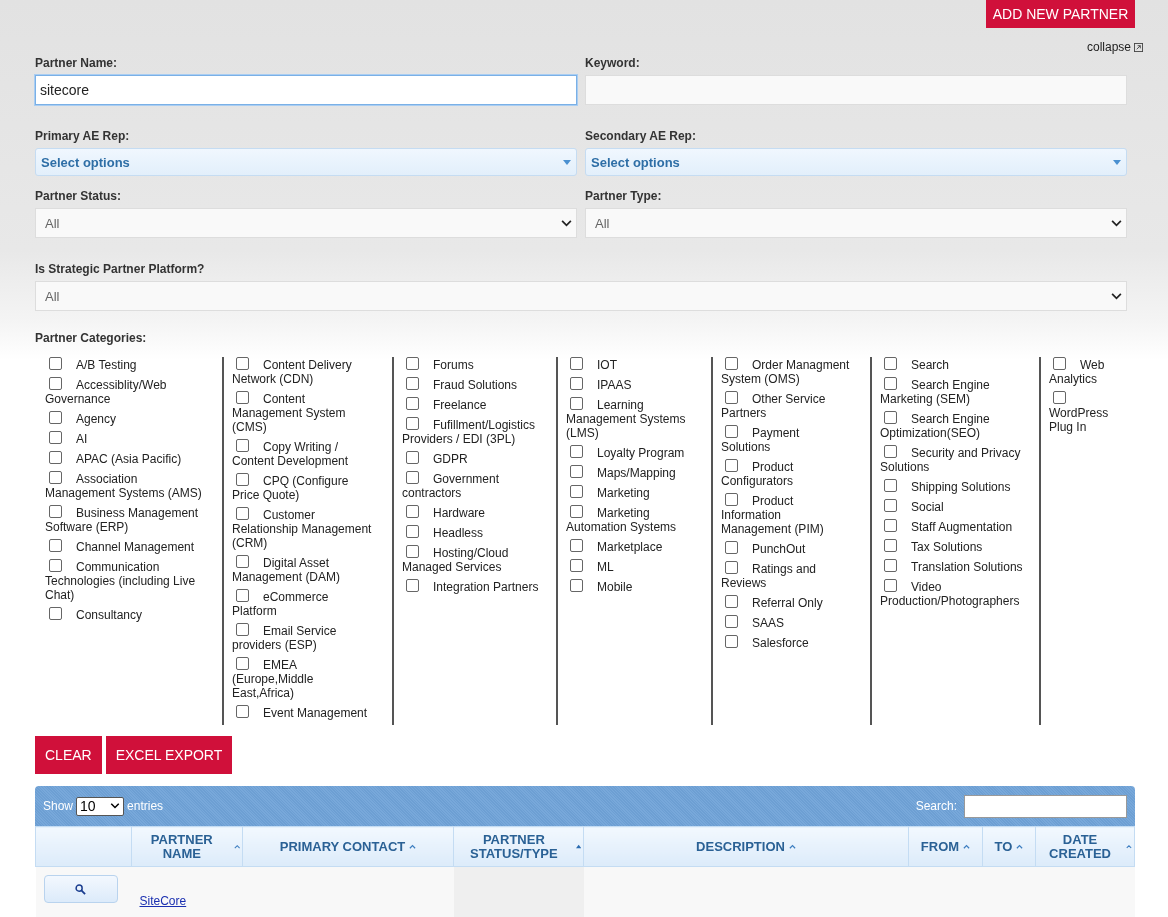 This screenshot has width=1168, height=917. I want to click on checkbox: Referral Only, so click(786, 602).